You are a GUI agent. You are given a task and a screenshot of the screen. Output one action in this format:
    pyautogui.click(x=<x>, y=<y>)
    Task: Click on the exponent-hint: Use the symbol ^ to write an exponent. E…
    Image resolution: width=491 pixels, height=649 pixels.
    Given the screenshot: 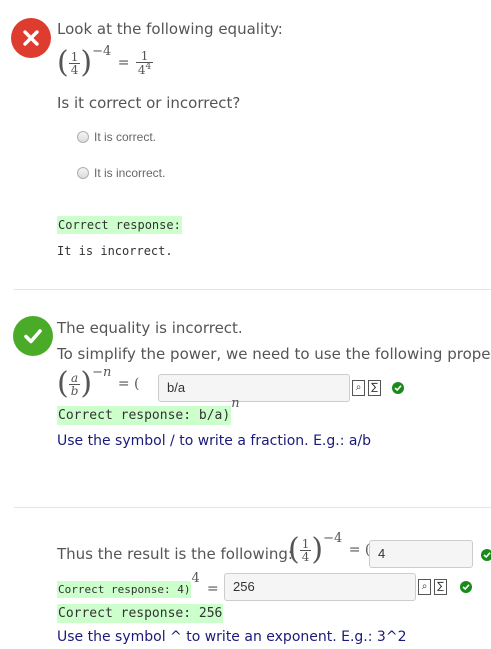 What is the action you would take?
    pyautogui.click(x=232, y=637)
    